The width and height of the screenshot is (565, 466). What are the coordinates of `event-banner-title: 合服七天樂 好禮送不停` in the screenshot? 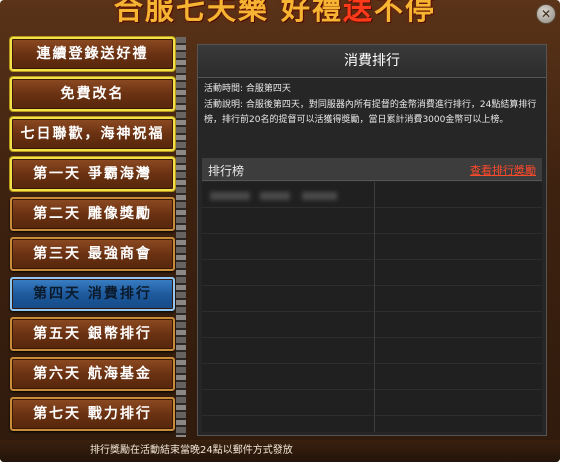 It's located at (275, 13).